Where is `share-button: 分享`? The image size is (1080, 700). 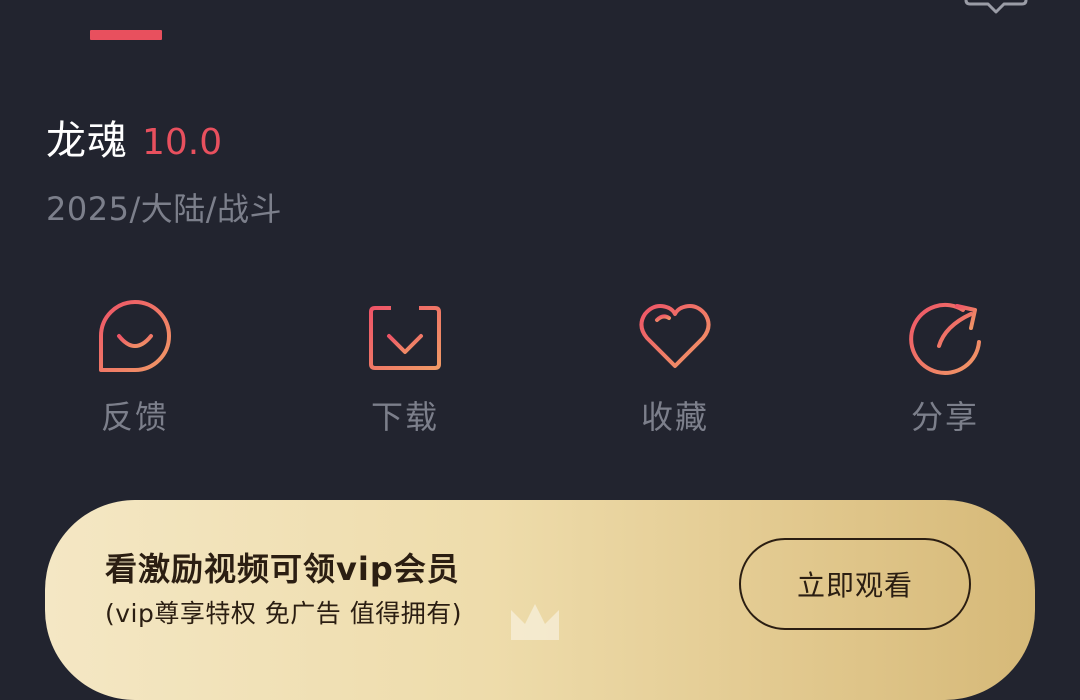
share-button: 分享 is located at coordinates (945, 367).